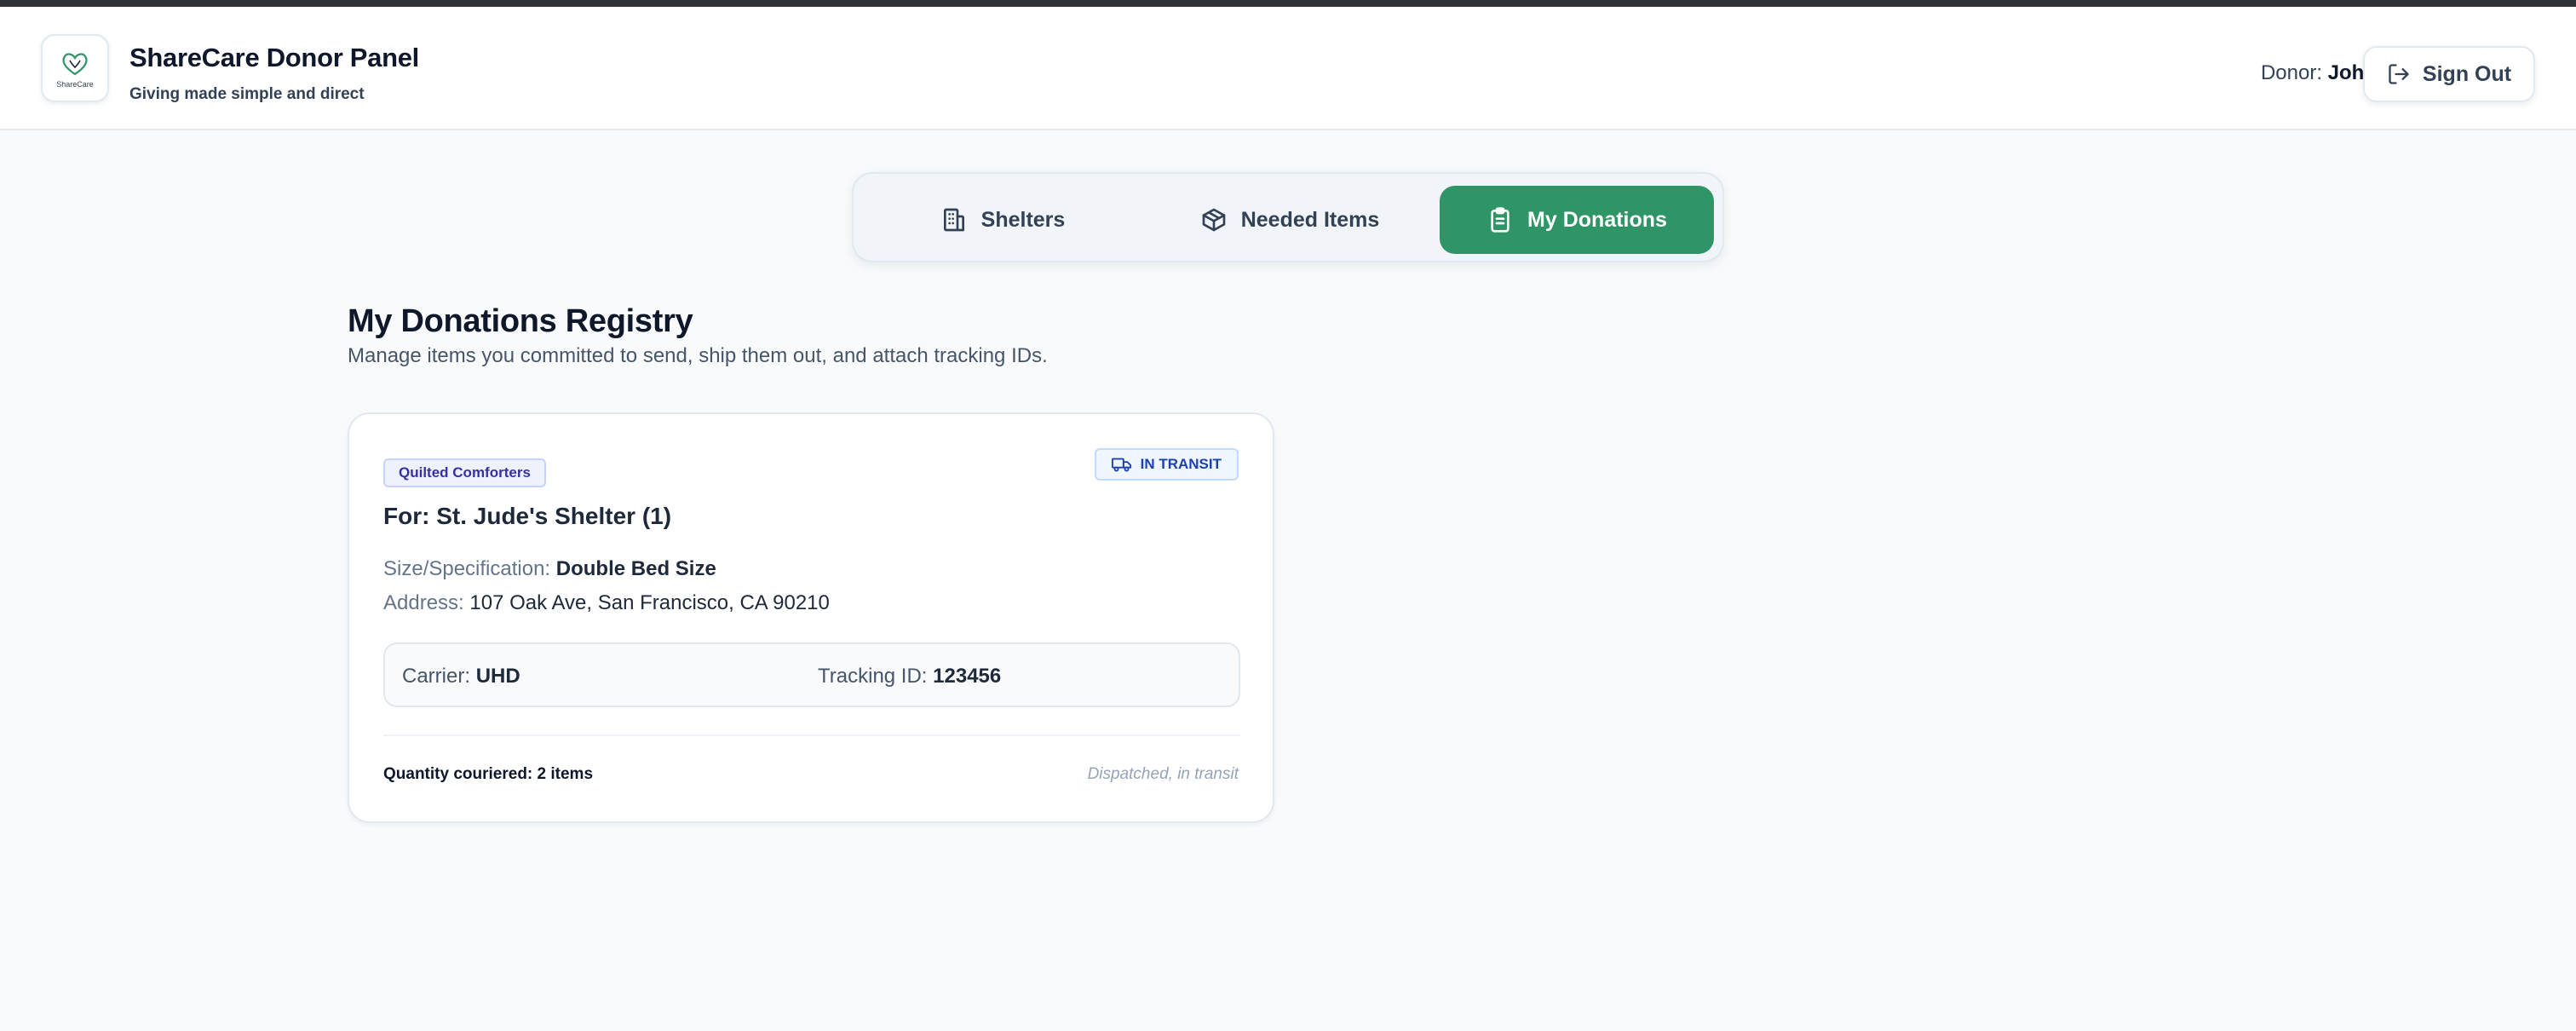 The image size is (2576, 1031). I want to click on donor-label: Donor:, so click(2291, 72).